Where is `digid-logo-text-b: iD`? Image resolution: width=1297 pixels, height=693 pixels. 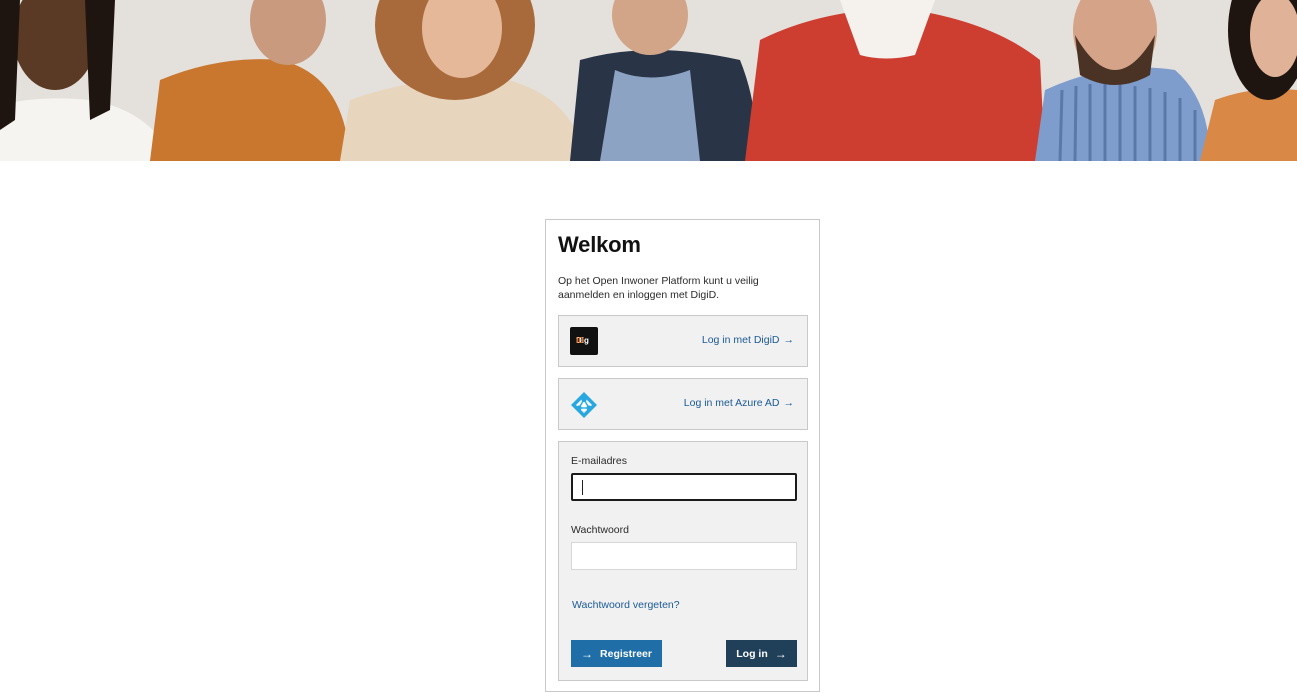 digid-logo-text-b: iD is located at coordinates (580, 340).